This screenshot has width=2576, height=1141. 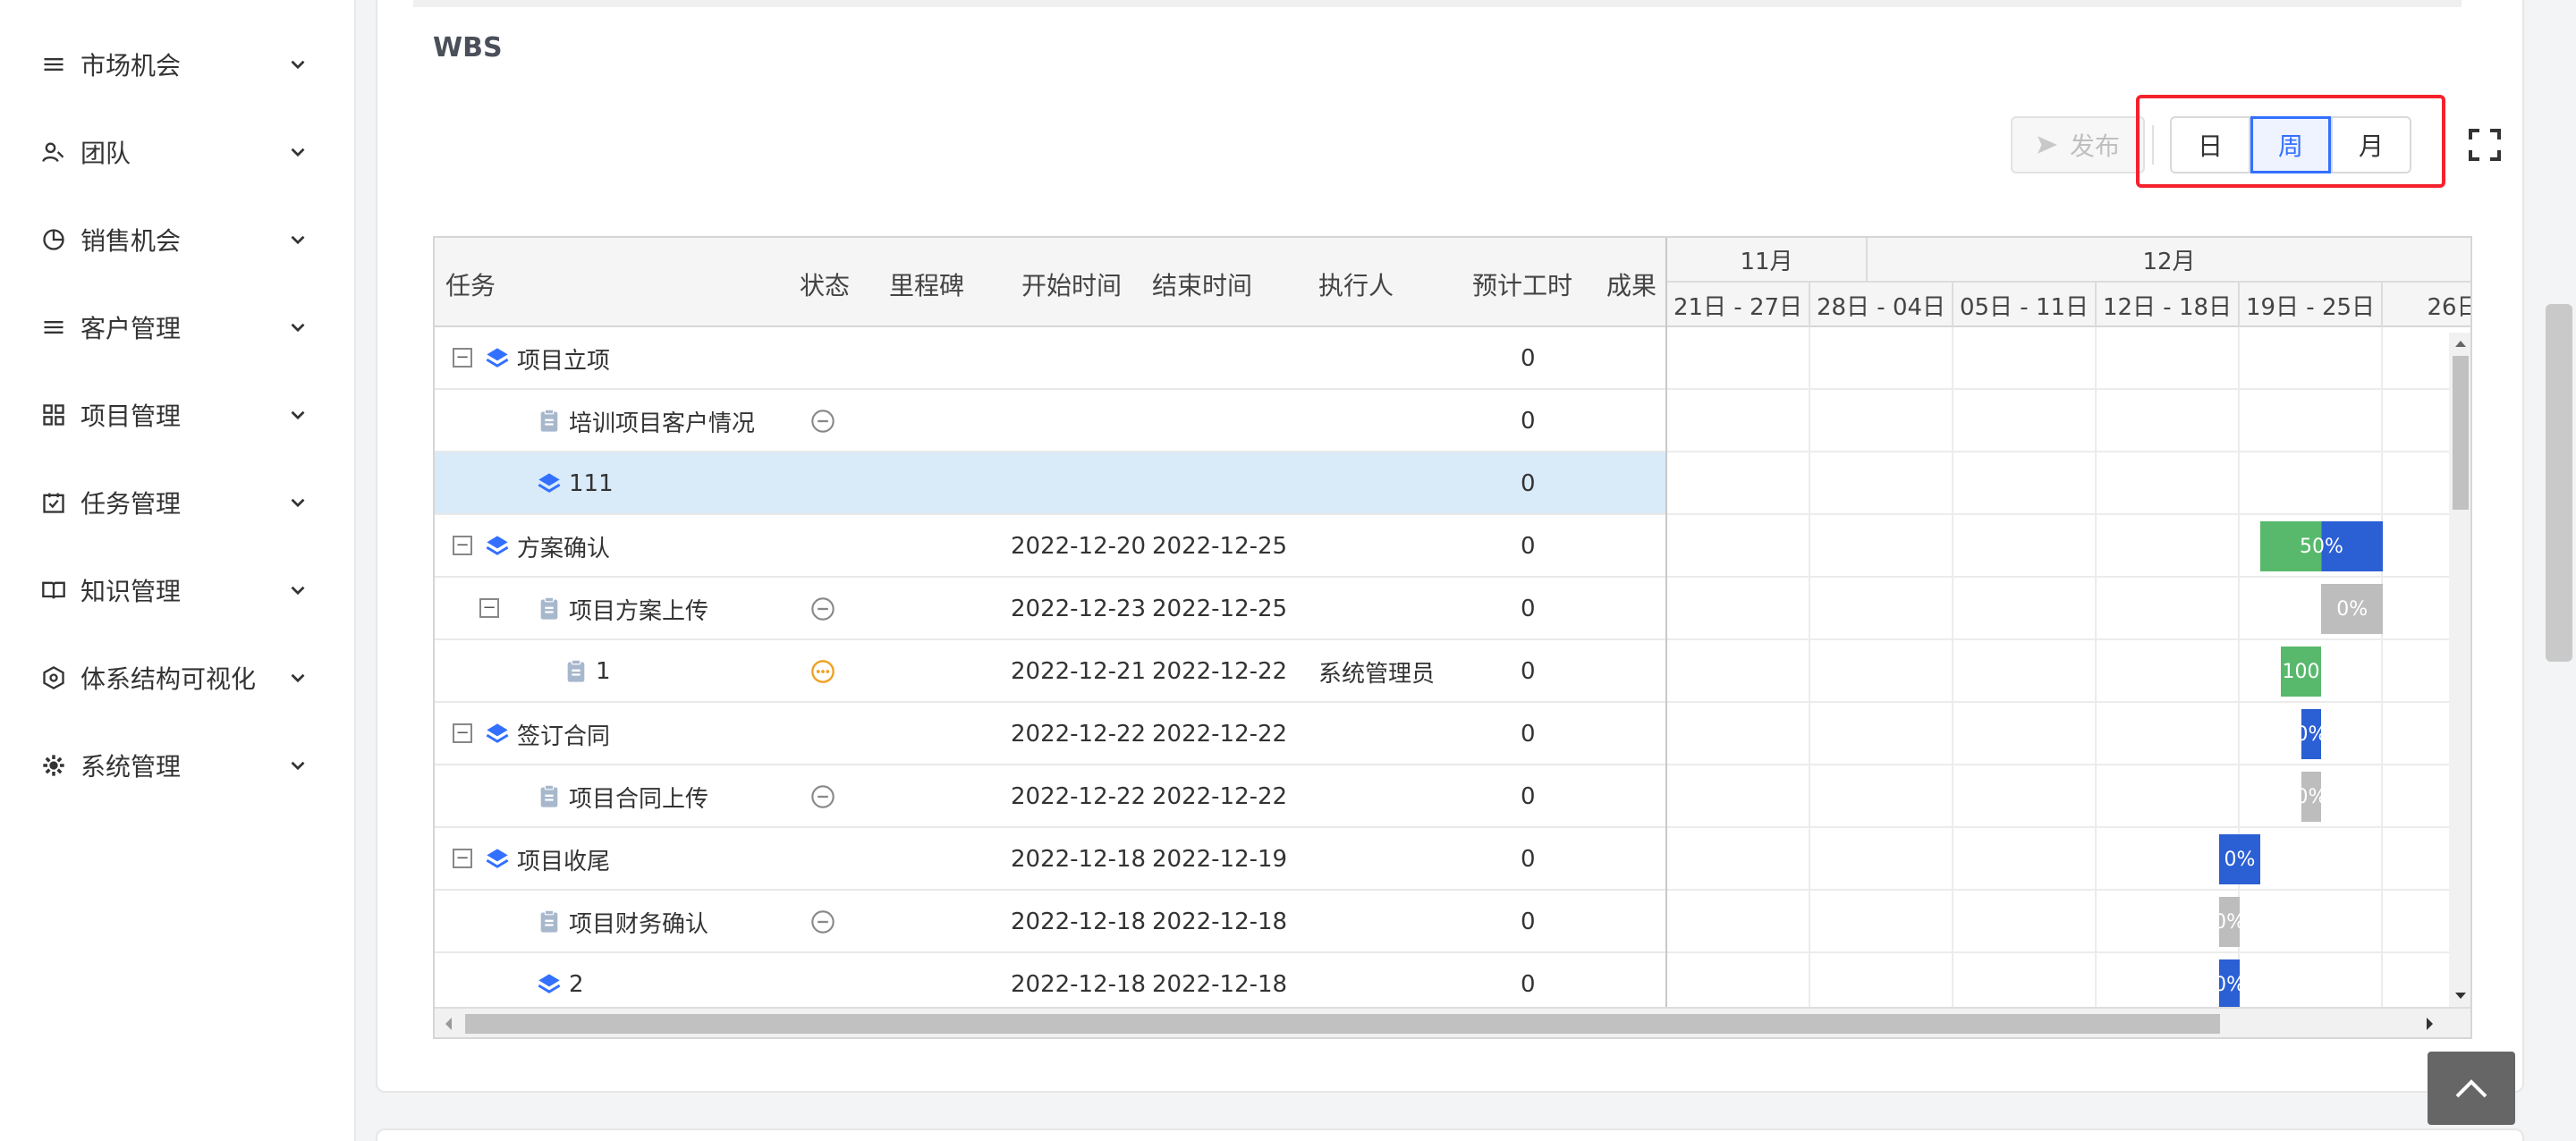 I want to click on table-row: − 项目收尾 2022-12-18 2022-12-19 0, so click(x=1050, y=860).